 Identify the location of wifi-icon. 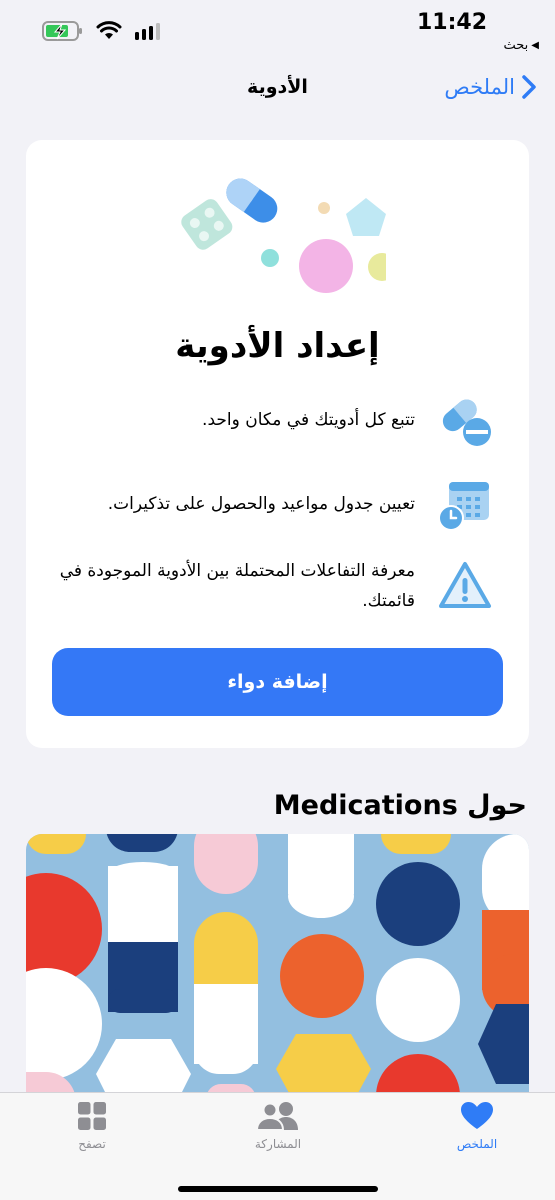
(109, 30).